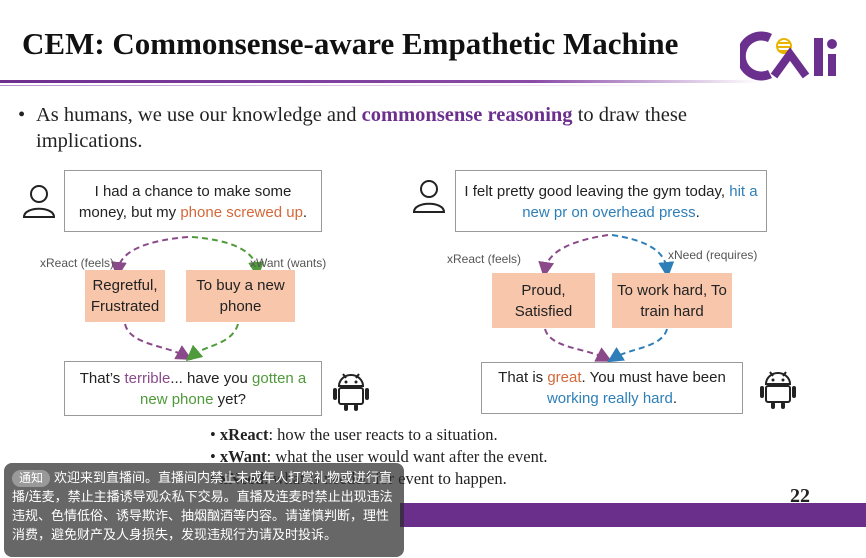 The image size is (866, 558). I want to click on label-xreact-left: xReact (feels), so click(77, 263).